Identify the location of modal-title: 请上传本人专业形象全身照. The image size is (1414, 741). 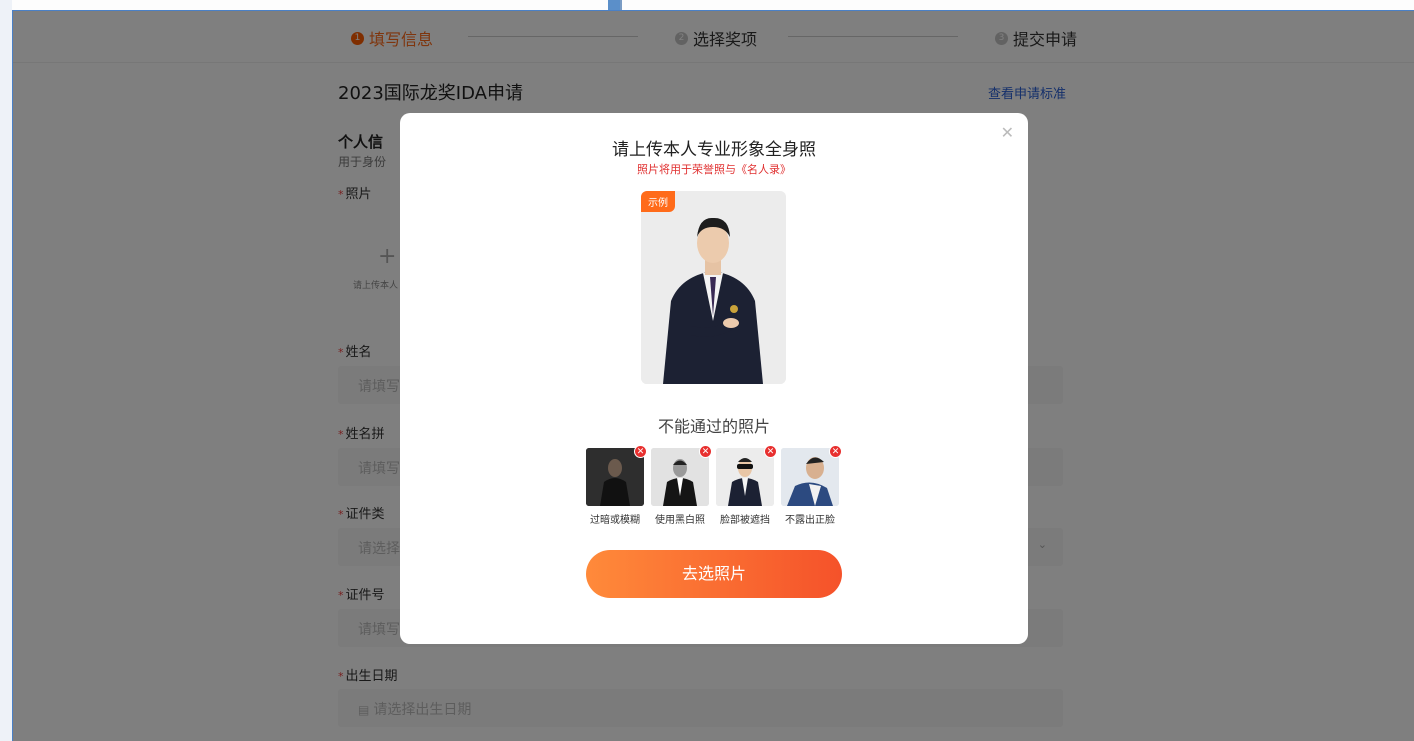
(714, 150).